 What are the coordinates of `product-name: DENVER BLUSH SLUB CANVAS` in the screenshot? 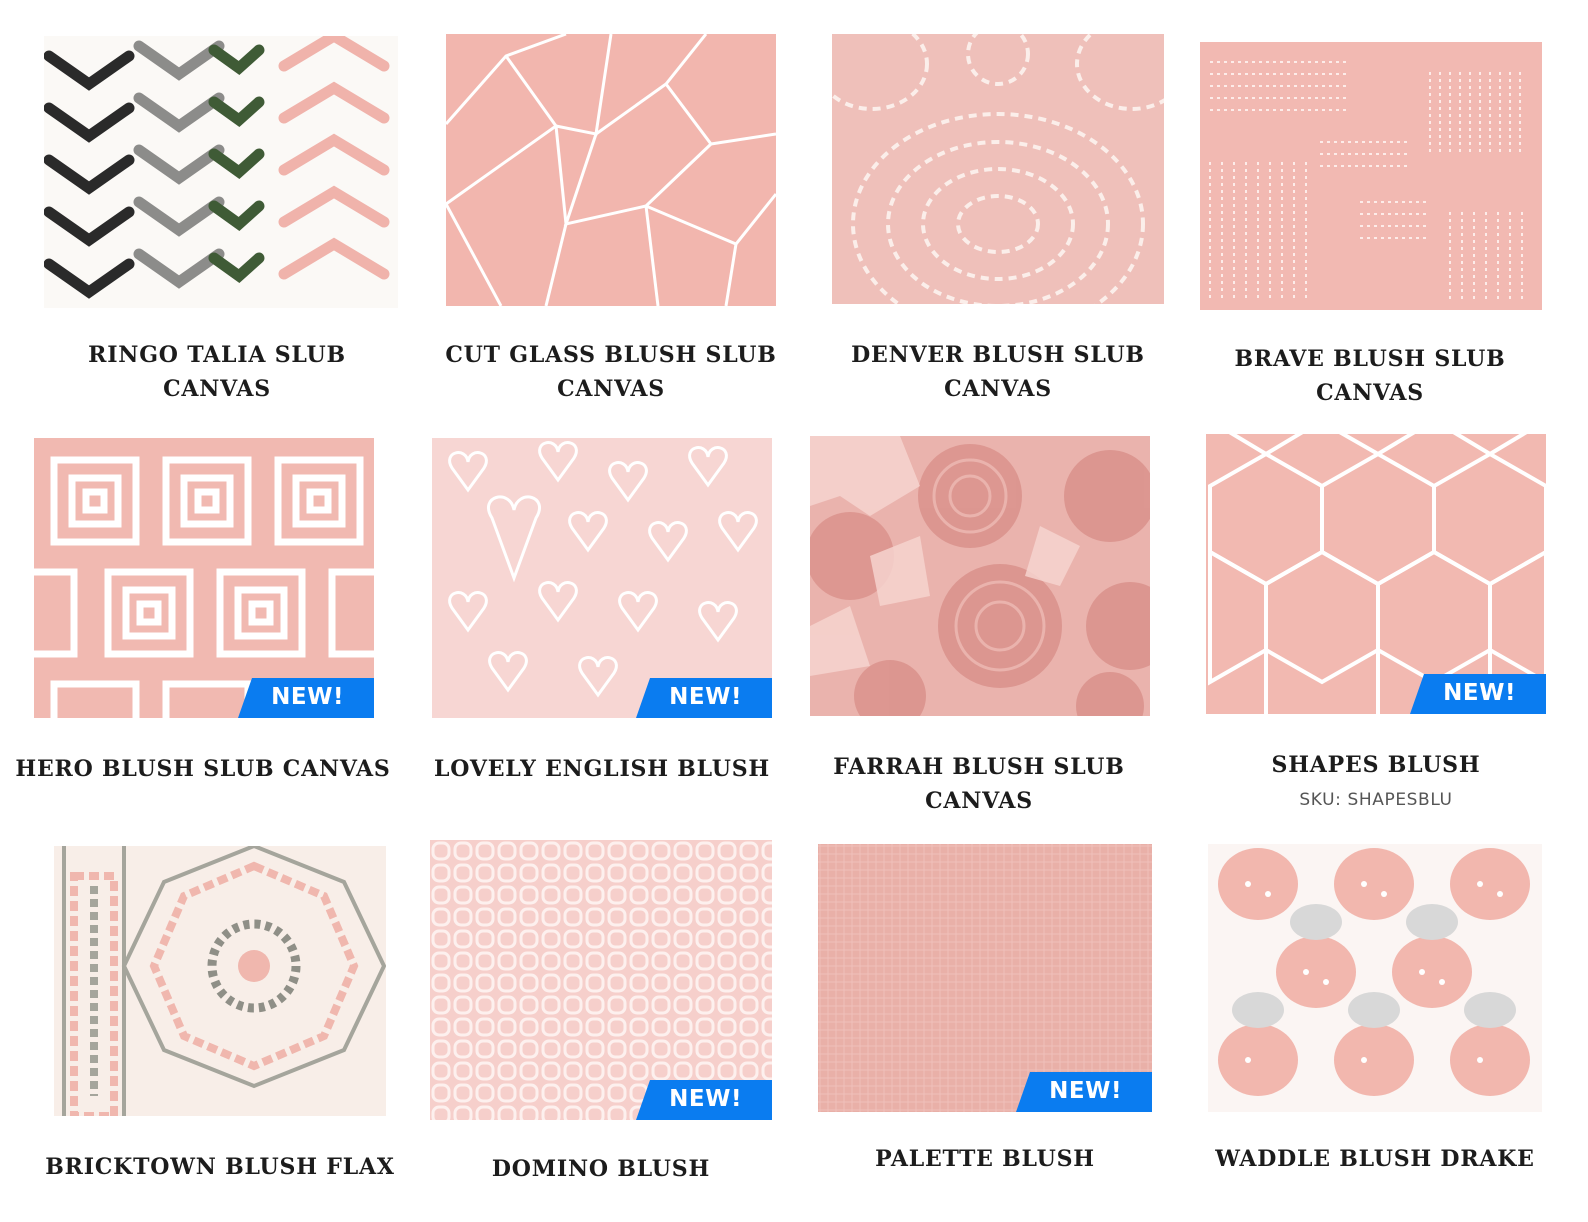 It's located at (998, 372).